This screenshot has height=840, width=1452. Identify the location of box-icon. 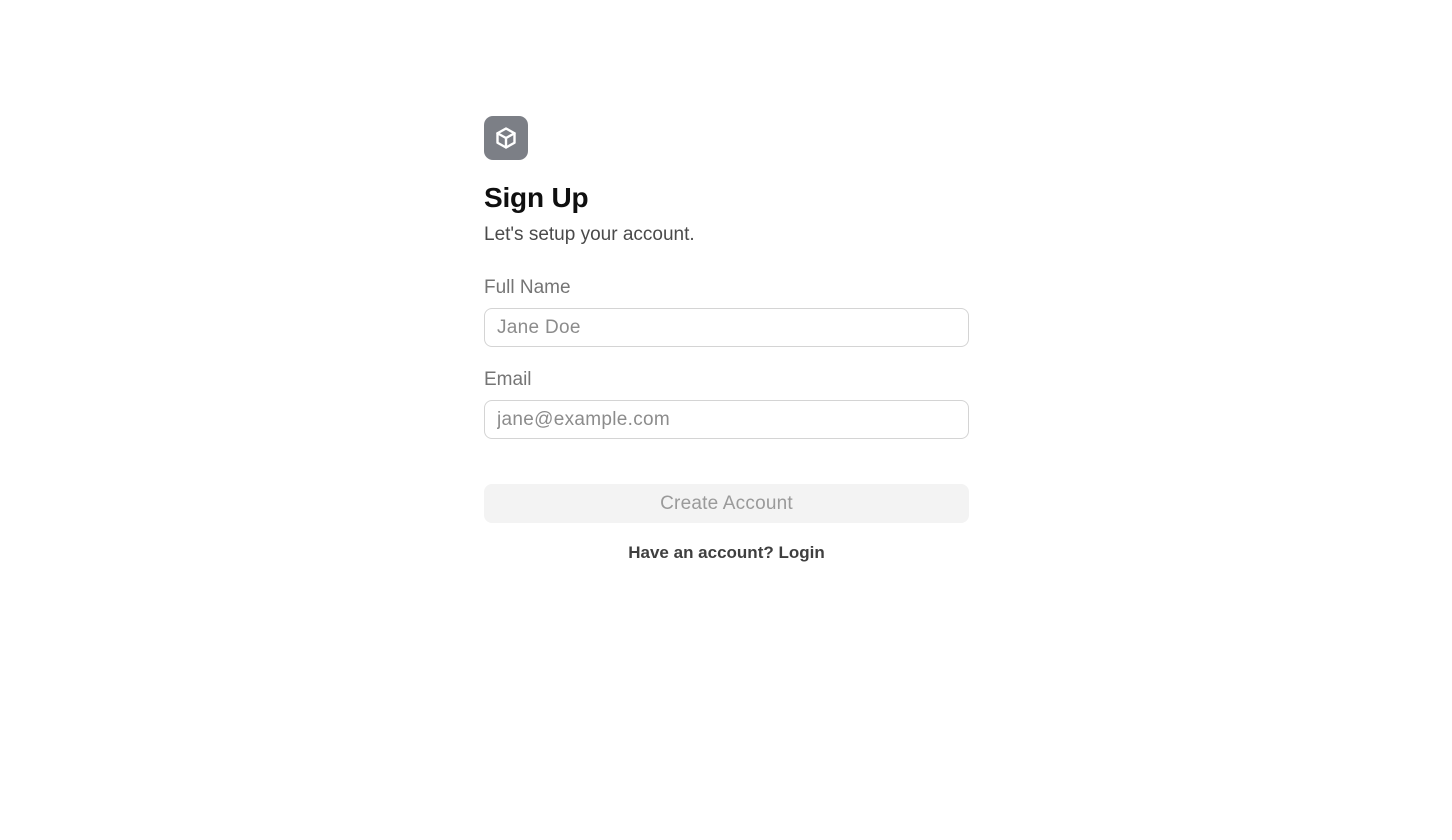
(506, 138).